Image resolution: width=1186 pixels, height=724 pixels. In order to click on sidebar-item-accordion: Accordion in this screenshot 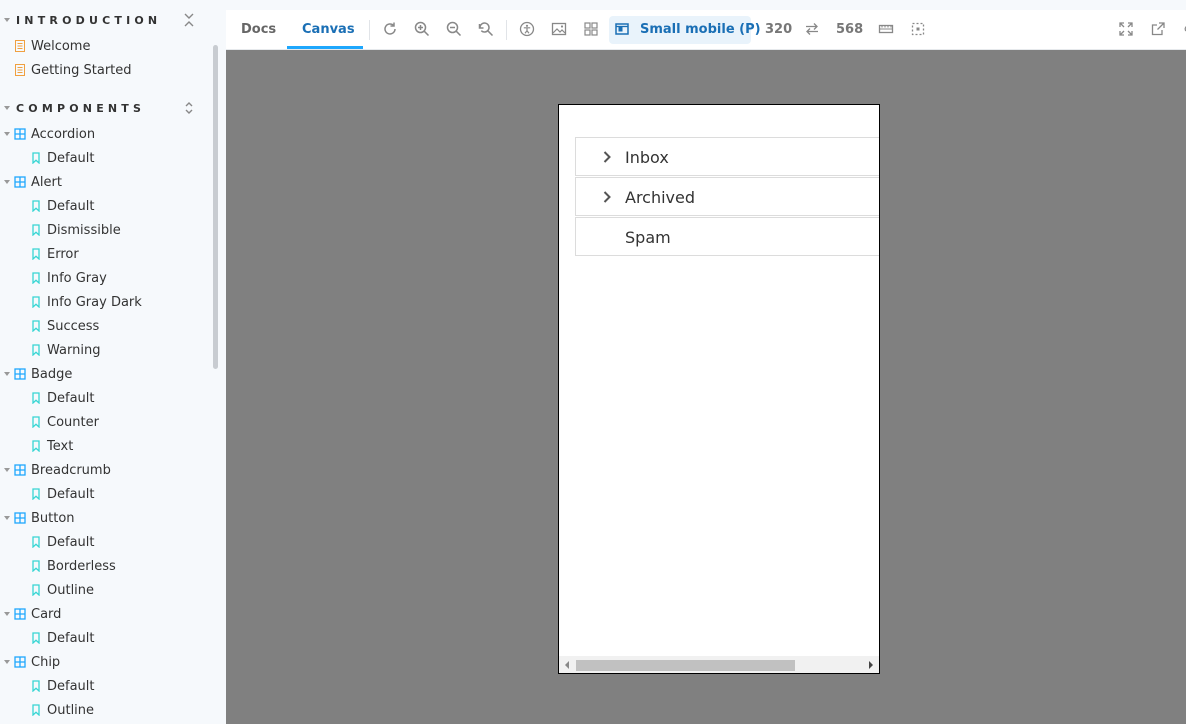, I will do `click(105, 134)`.